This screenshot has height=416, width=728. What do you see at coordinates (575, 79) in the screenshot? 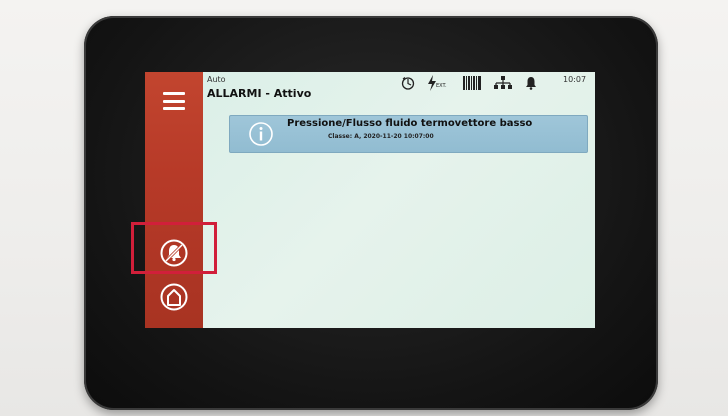
I see `clock: 10:07` at bounding box center [575, 79].